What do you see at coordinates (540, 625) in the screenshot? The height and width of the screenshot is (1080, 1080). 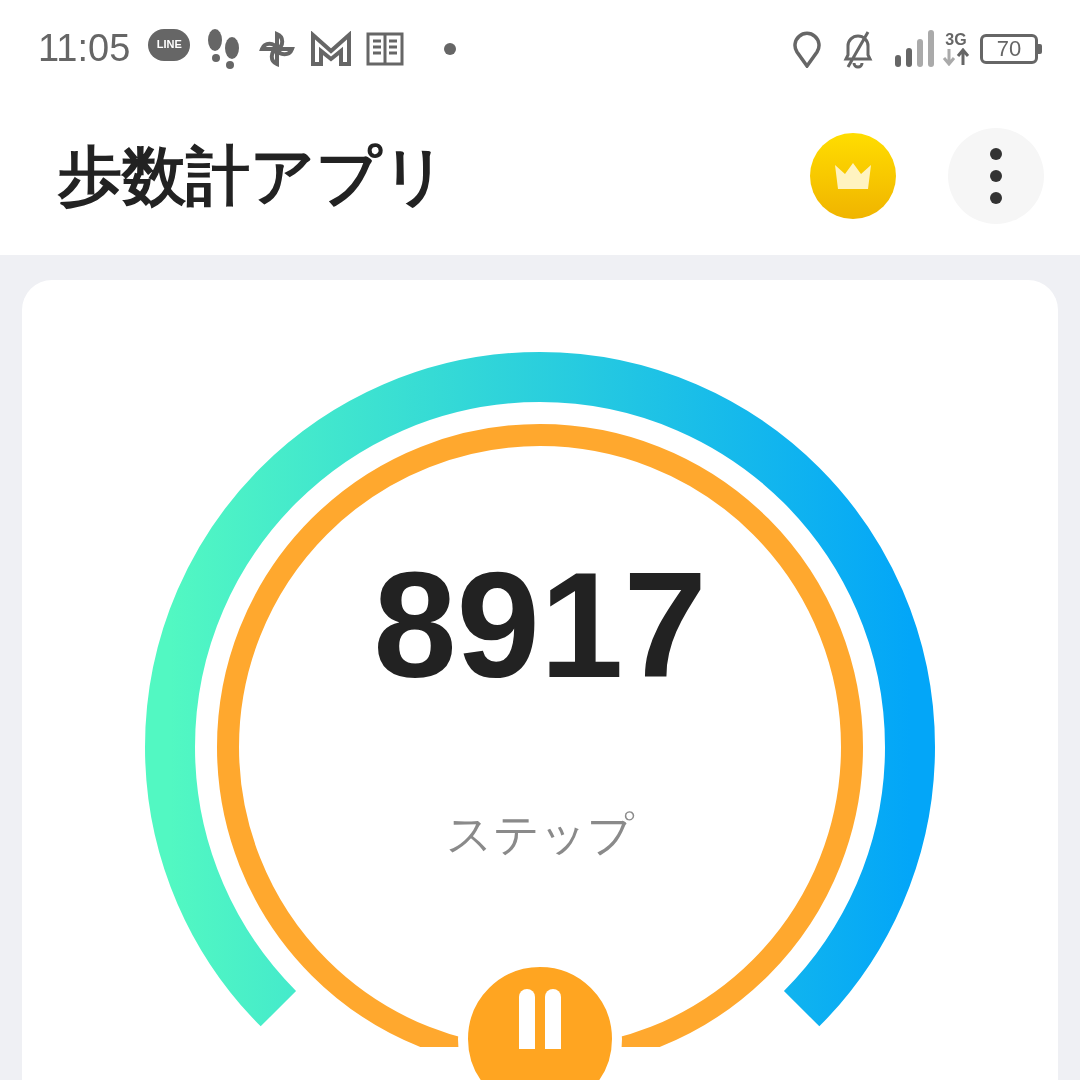 I see `step-count: 8917` at bounding box center [540, 625].